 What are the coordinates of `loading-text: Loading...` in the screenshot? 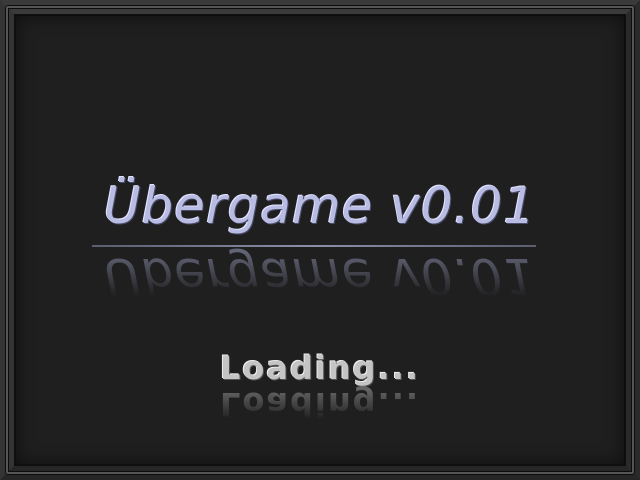 It's located at (320, 368).